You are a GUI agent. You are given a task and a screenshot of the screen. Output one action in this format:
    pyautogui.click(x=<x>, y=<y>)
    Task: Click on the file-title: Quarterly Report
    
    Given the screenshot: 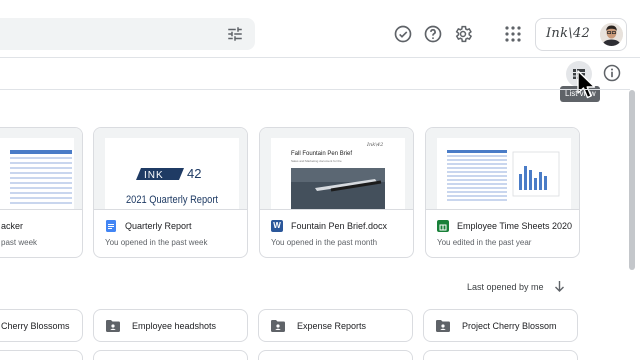 What is the action you would take?
    pyautogui.click(x=158, y=226)
    